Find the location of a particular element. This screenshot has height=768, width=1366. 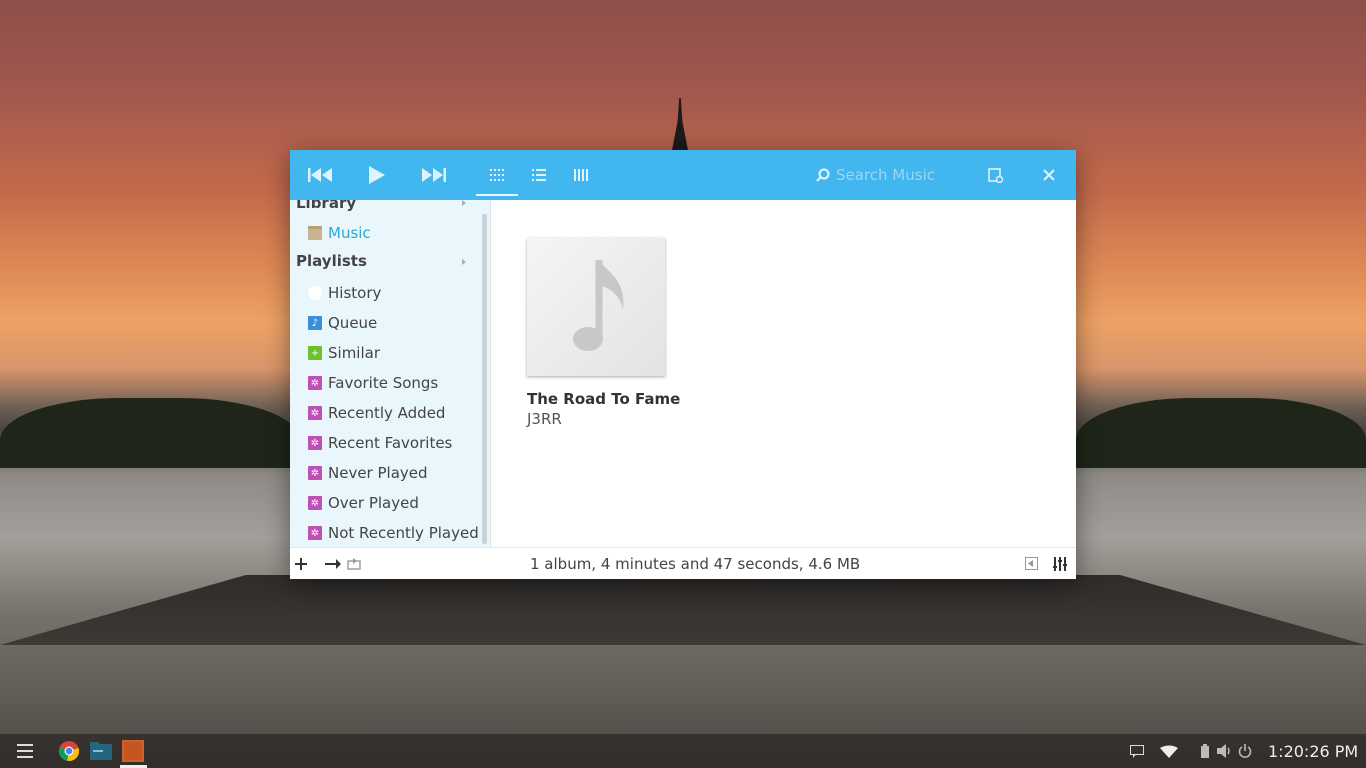

taskbar: 1:20:26 PM is located at coordinates (683, 751).